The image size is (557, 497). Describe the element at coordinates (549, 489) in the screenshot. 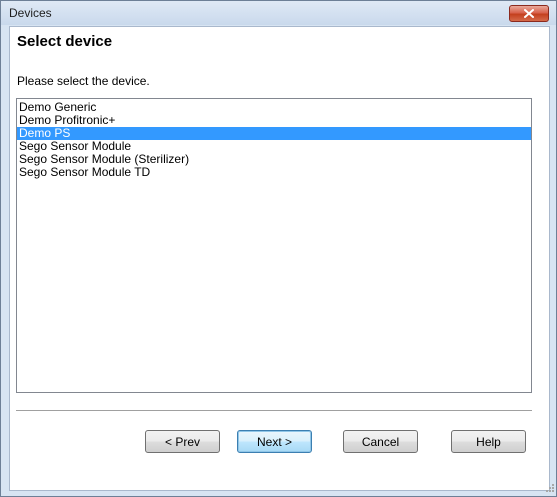

I see `resize-grip-icon` at that location.